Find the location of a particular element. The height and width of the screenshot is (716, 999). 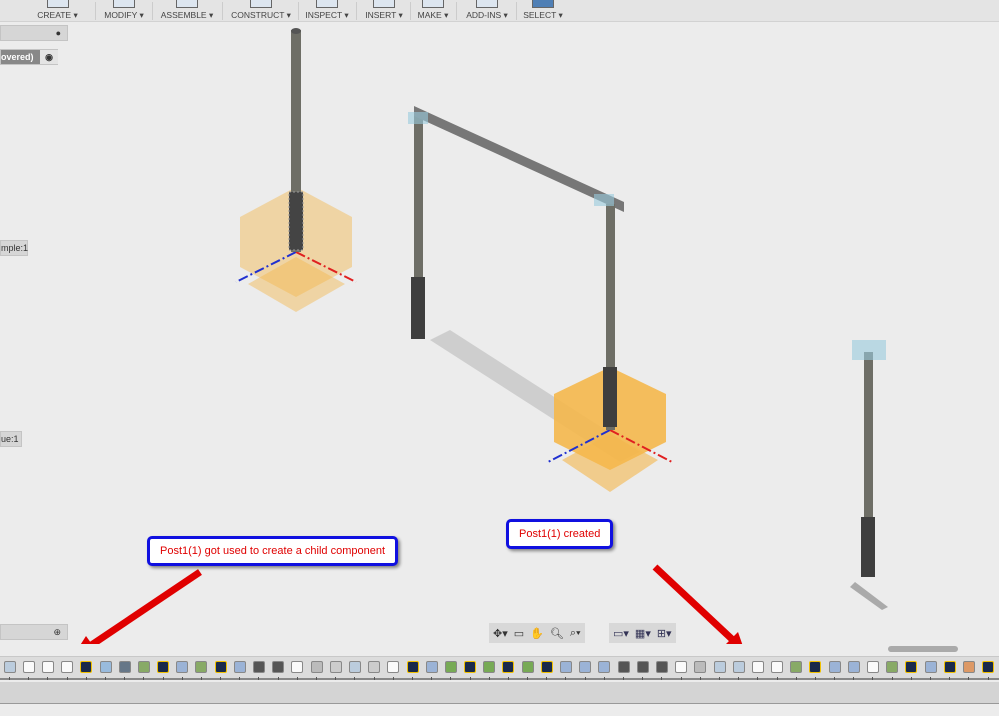

sweep-icon is located at coordinates (489, 667).